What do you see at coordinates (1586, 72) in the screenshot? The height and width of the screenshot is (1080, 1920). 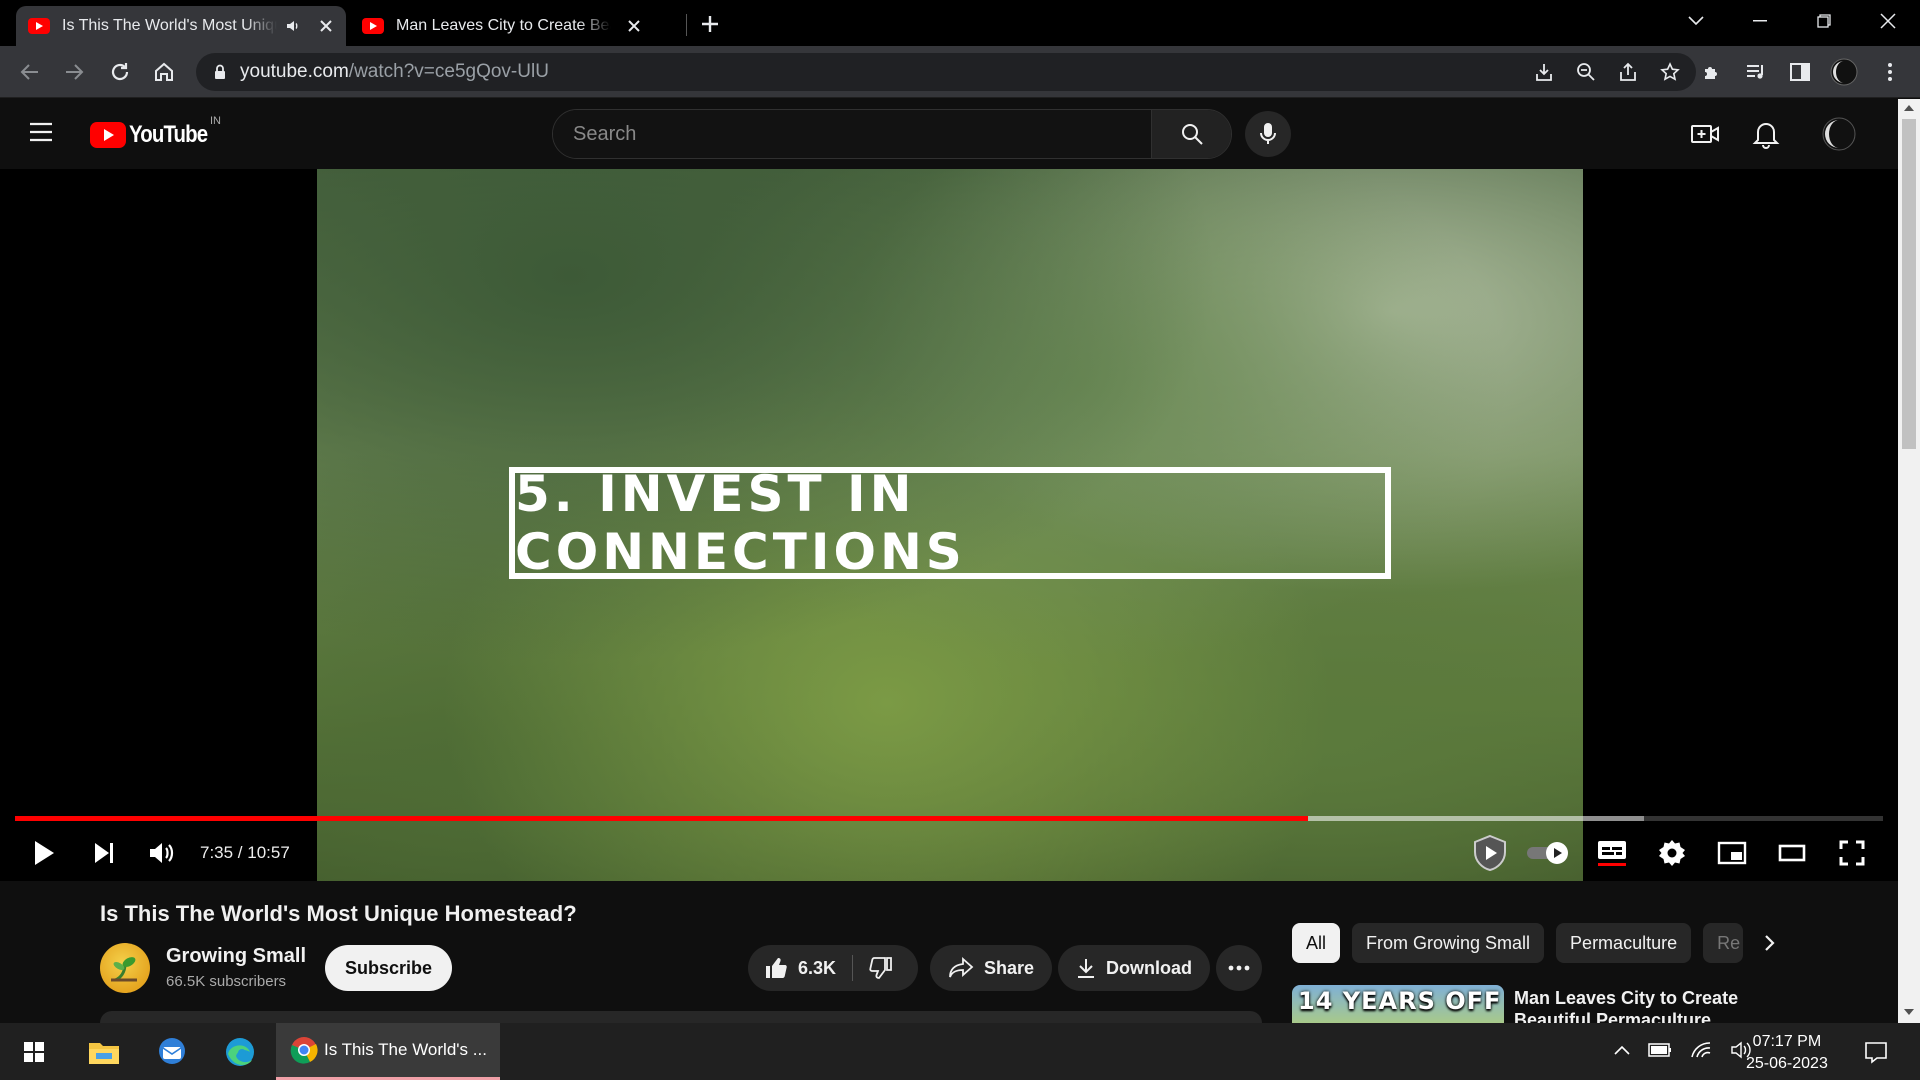 I see `zoom-icon` at bounding box center [1586, 72].